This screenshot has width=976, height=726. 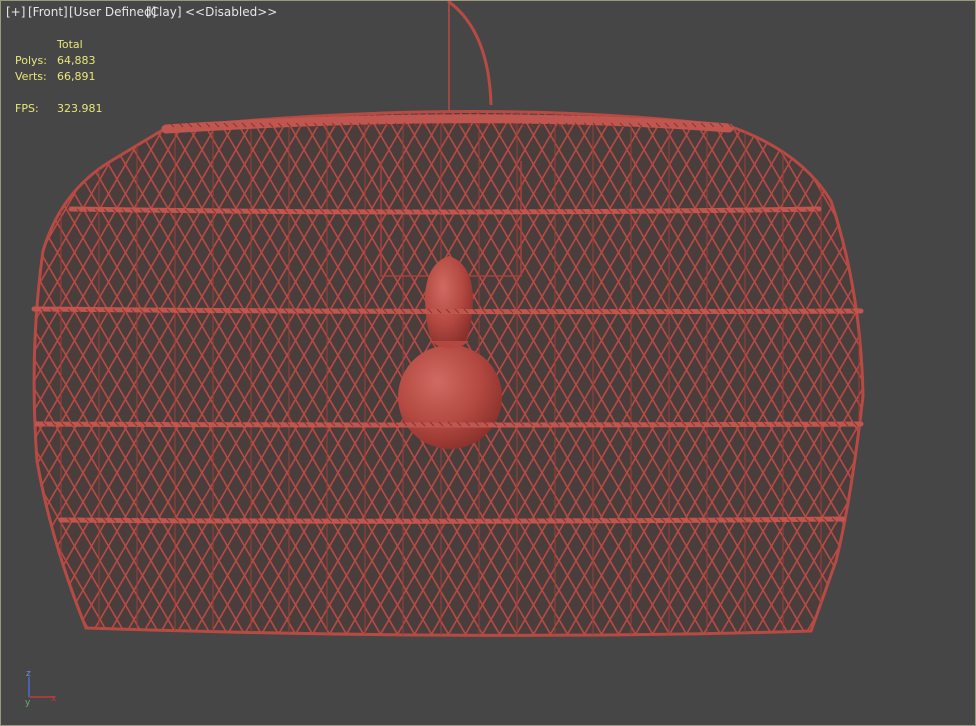 I want to click on axis-z-label: z, so click(x=28, y=674).